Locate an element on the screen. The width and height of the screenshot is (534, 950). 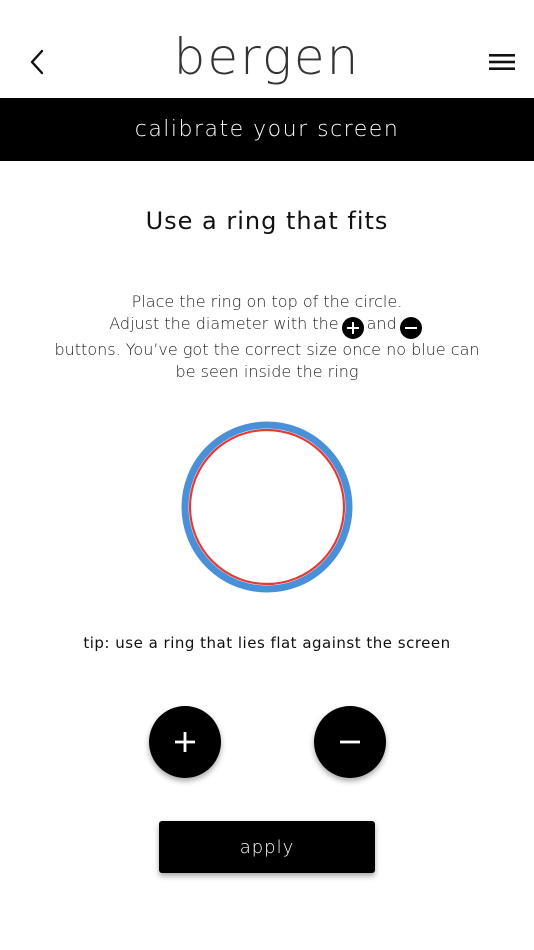
calibration-ring is located at coordinates (267, 507).